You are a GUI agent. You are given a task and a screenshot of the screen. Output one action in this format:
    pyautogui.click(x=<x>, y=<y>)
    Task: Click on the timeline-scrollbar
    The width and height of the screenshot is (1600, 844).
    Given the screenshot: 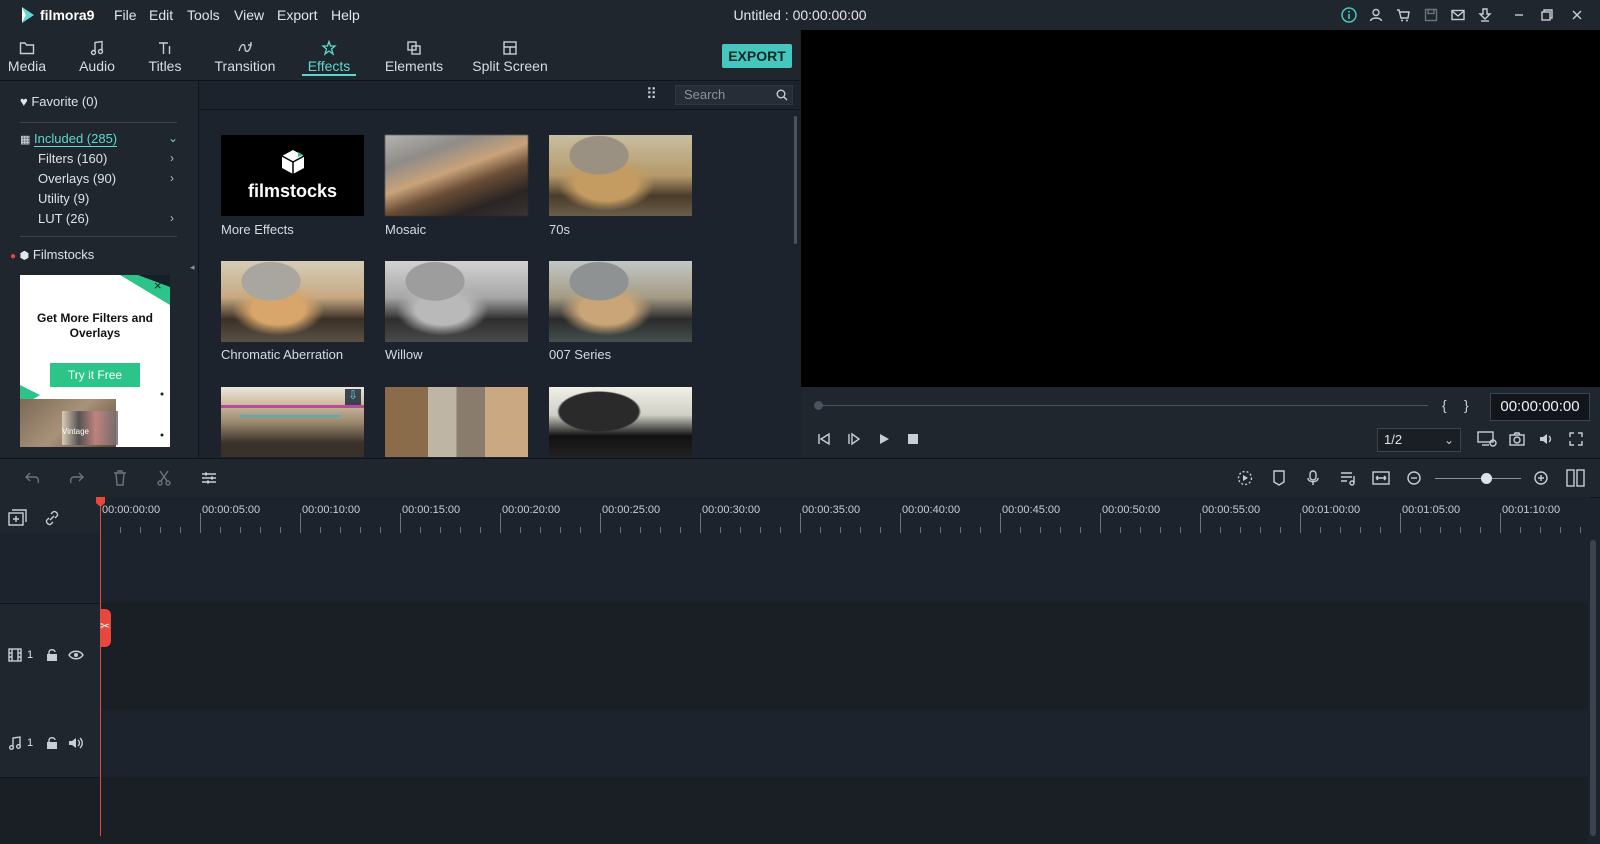 What is the action you would take?
    pyautogui.click(x=1593, y=688)
    